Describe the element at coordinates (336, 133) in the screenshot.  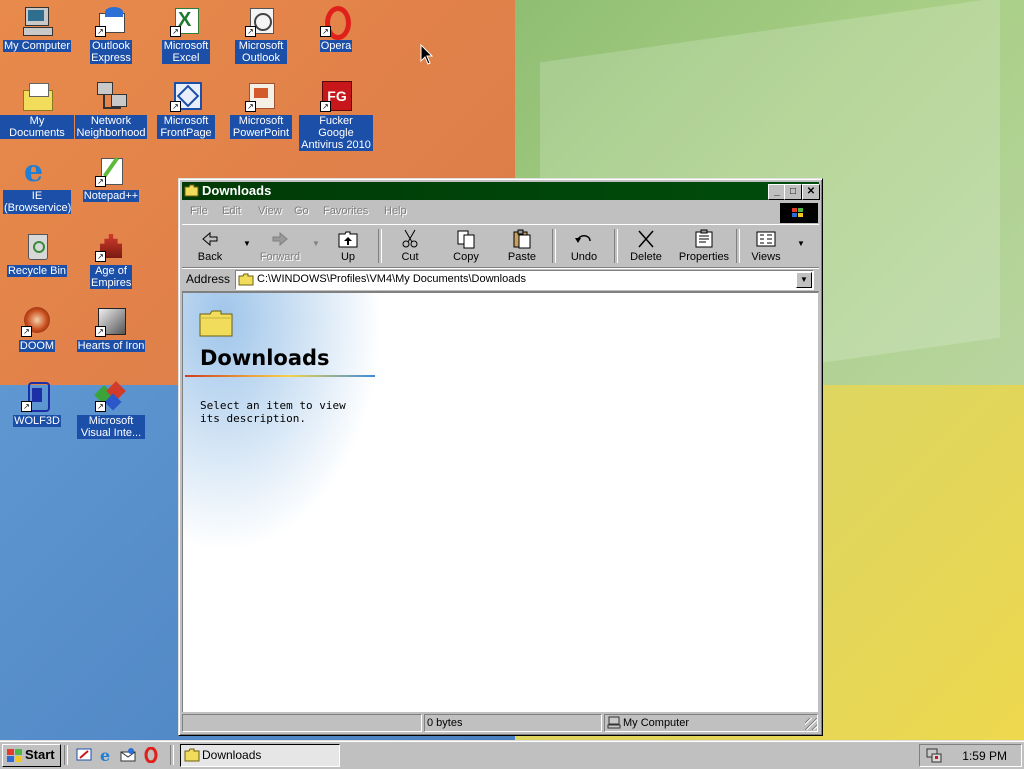
I see `desktop-icon-label: Fucker Google Antivirus 2010` at that location.